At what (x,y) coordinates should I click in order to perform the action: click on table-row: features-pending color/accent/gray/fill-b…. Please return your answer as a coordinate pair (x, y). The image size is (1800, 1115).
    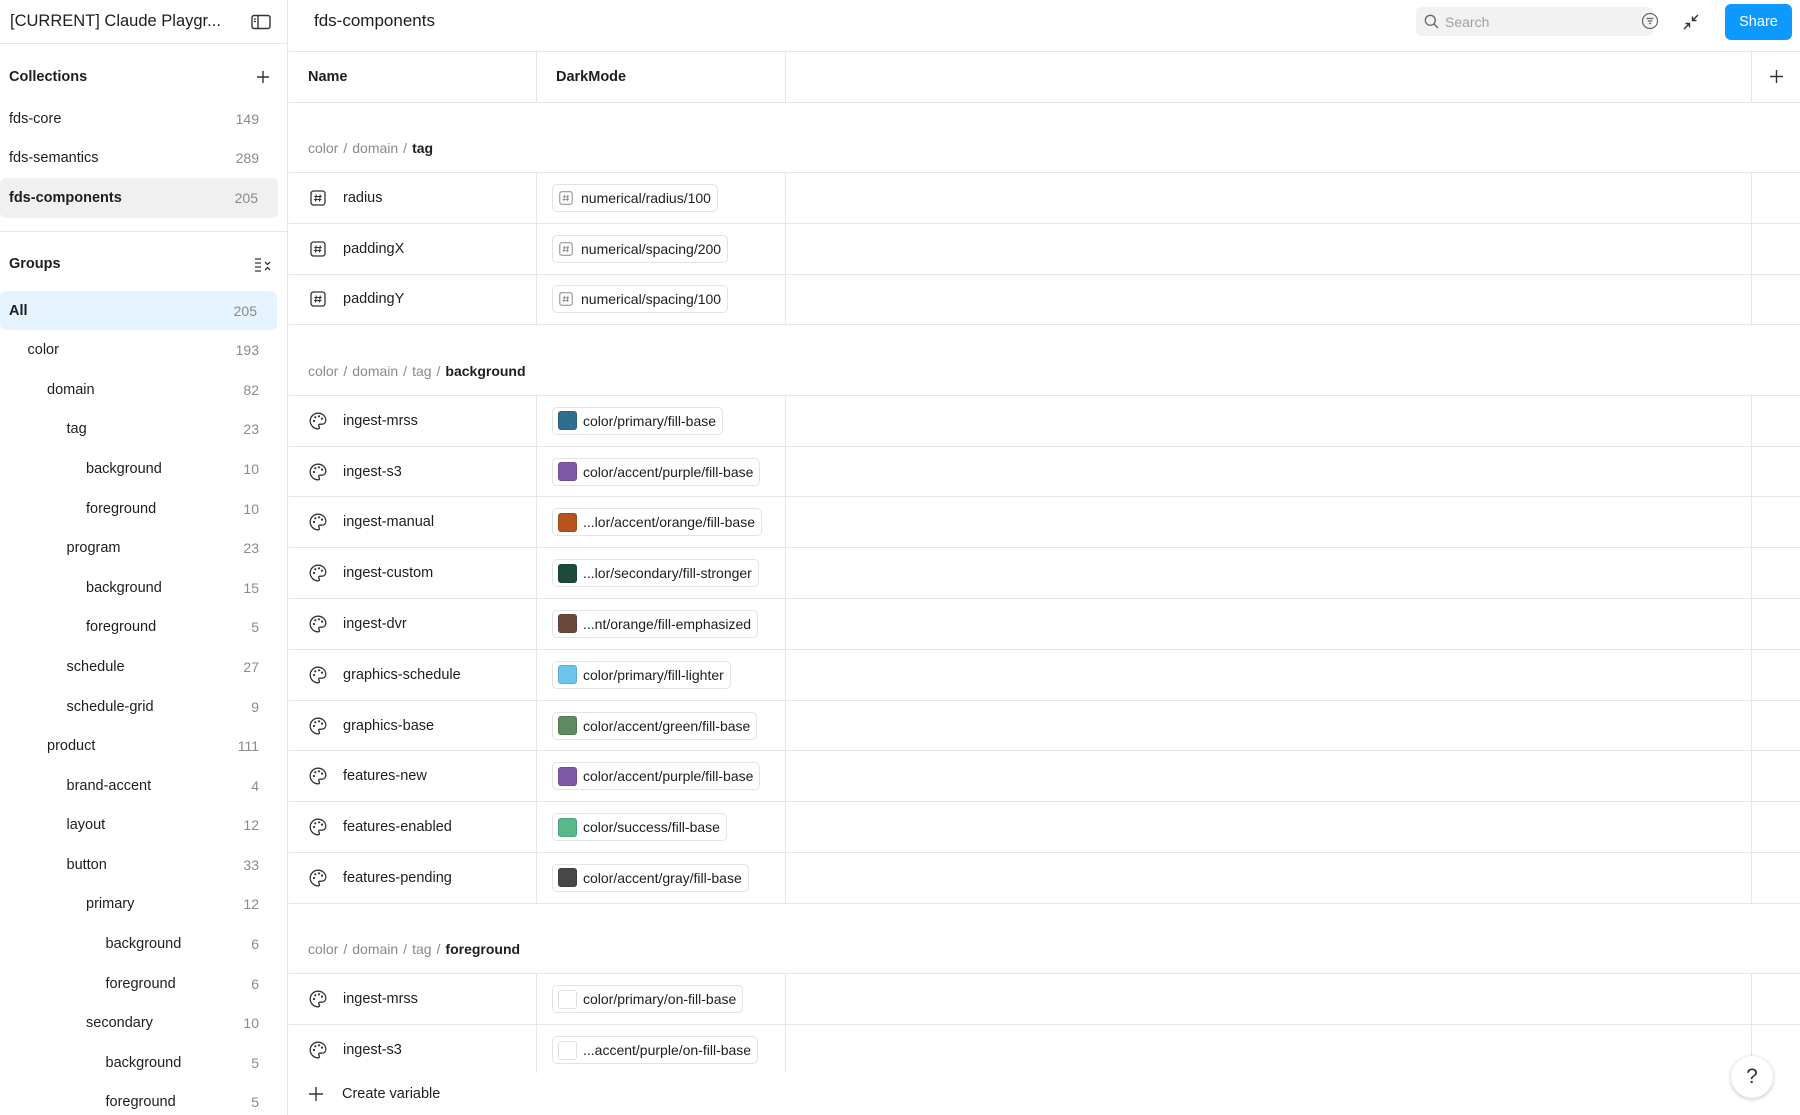
    Looking at the image, I should click on (1044, 878).